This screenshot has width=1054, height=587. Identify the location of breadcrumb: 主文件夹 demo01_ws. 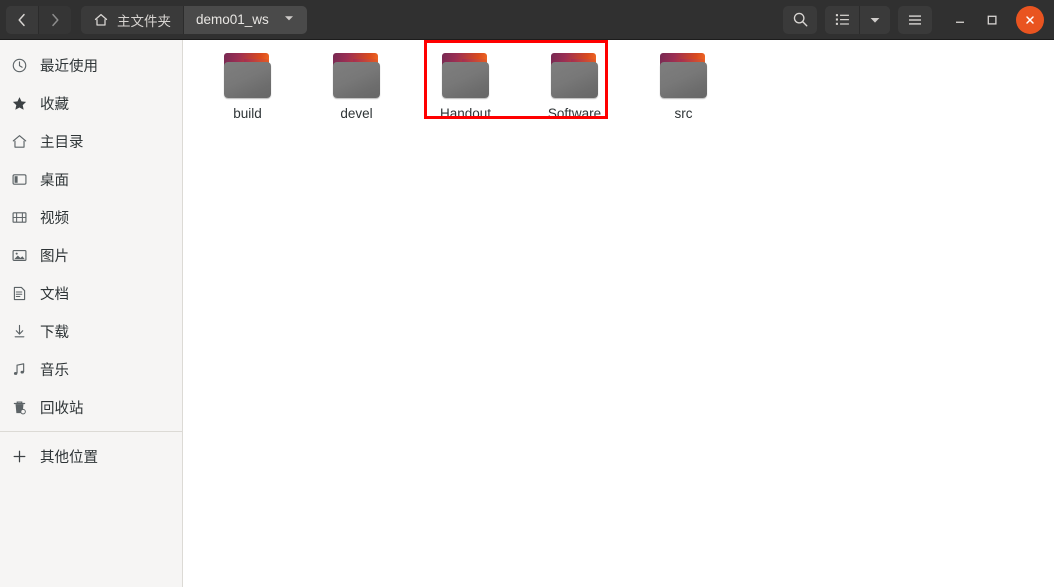
(194, 19).